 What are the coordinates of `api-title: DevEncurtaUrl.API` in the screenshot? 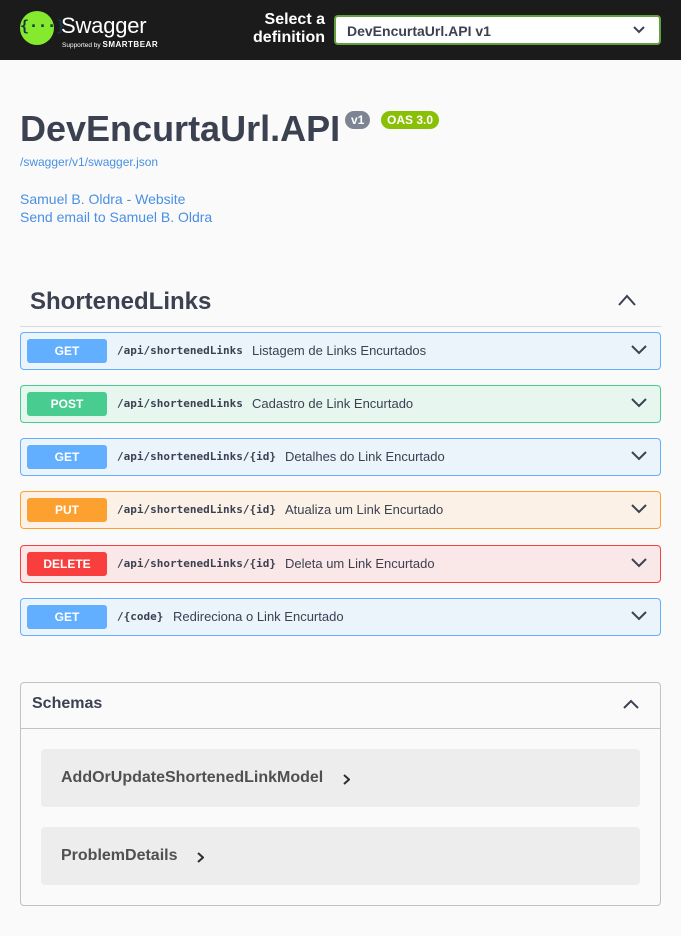 It's located at (180, 128).